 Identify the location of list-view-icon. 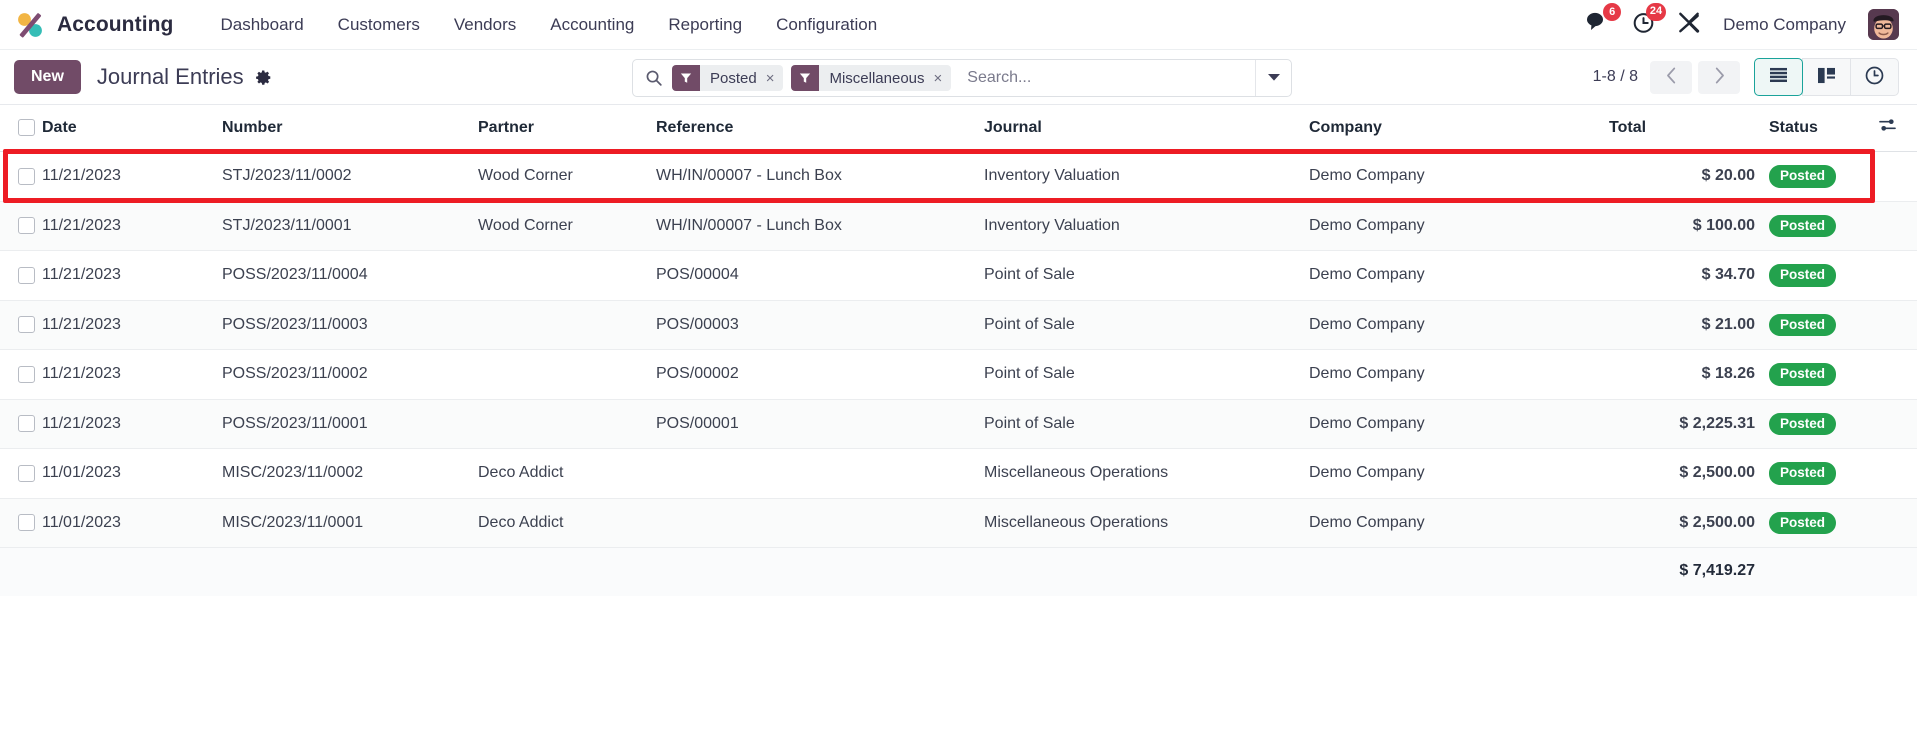
(1778, 77).